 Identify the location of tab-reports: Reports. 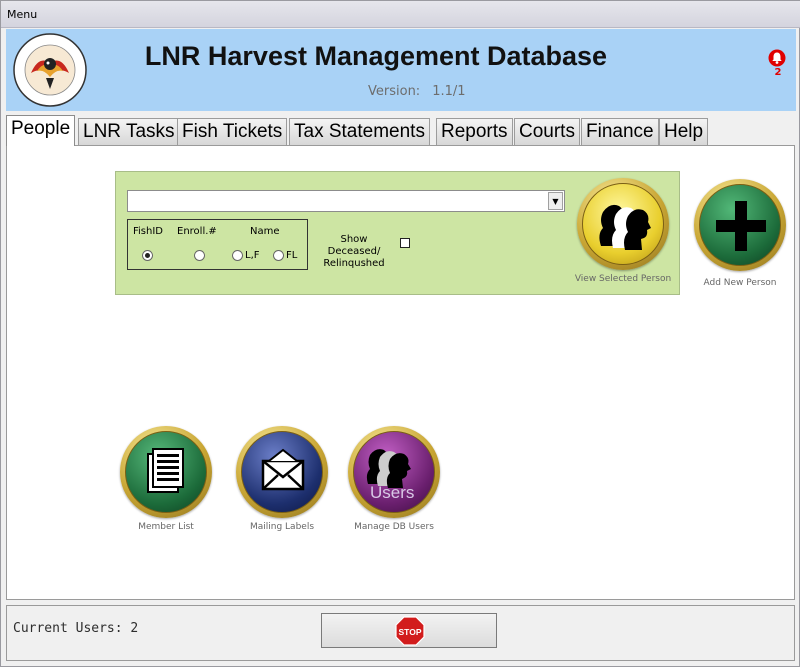
(474, 131).